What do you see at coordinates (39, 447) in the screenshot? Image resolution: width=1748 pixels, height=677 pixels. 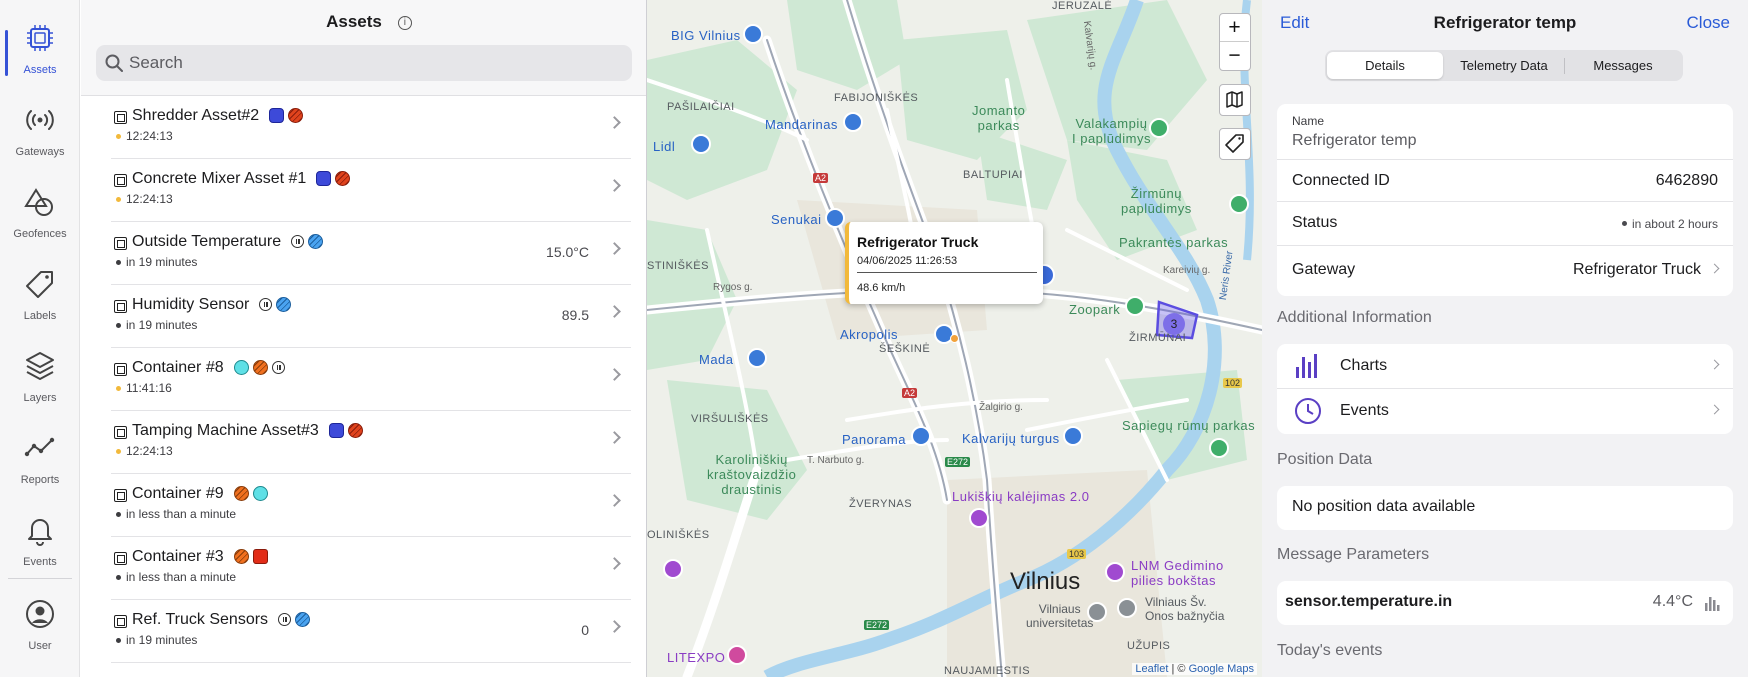 I see `trend-line-icon` at bounding box center [39, 447].